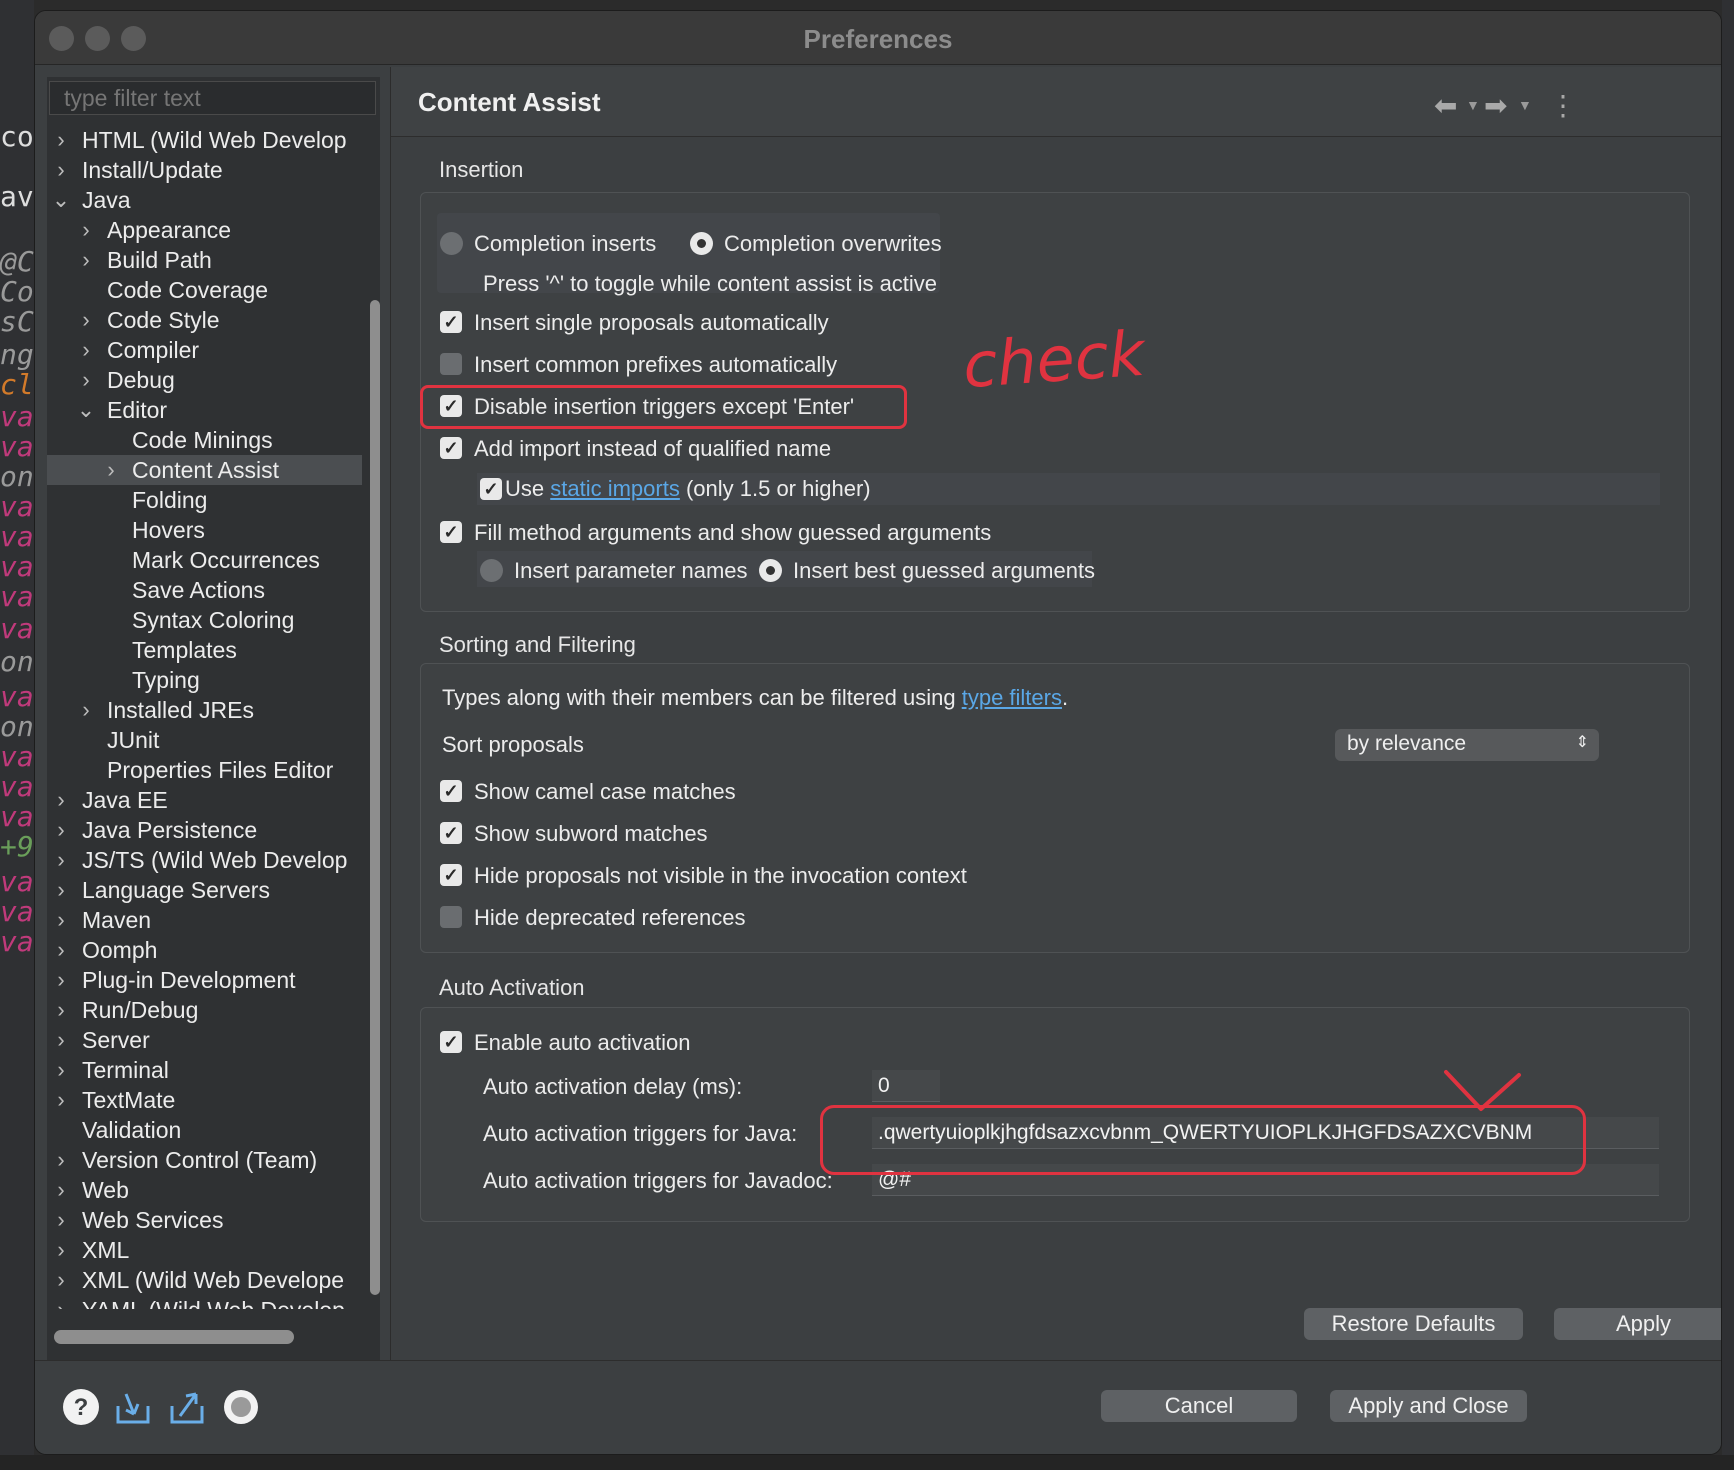  I want to click on tree-horizontal-scrollbar, so click(174, 1337).